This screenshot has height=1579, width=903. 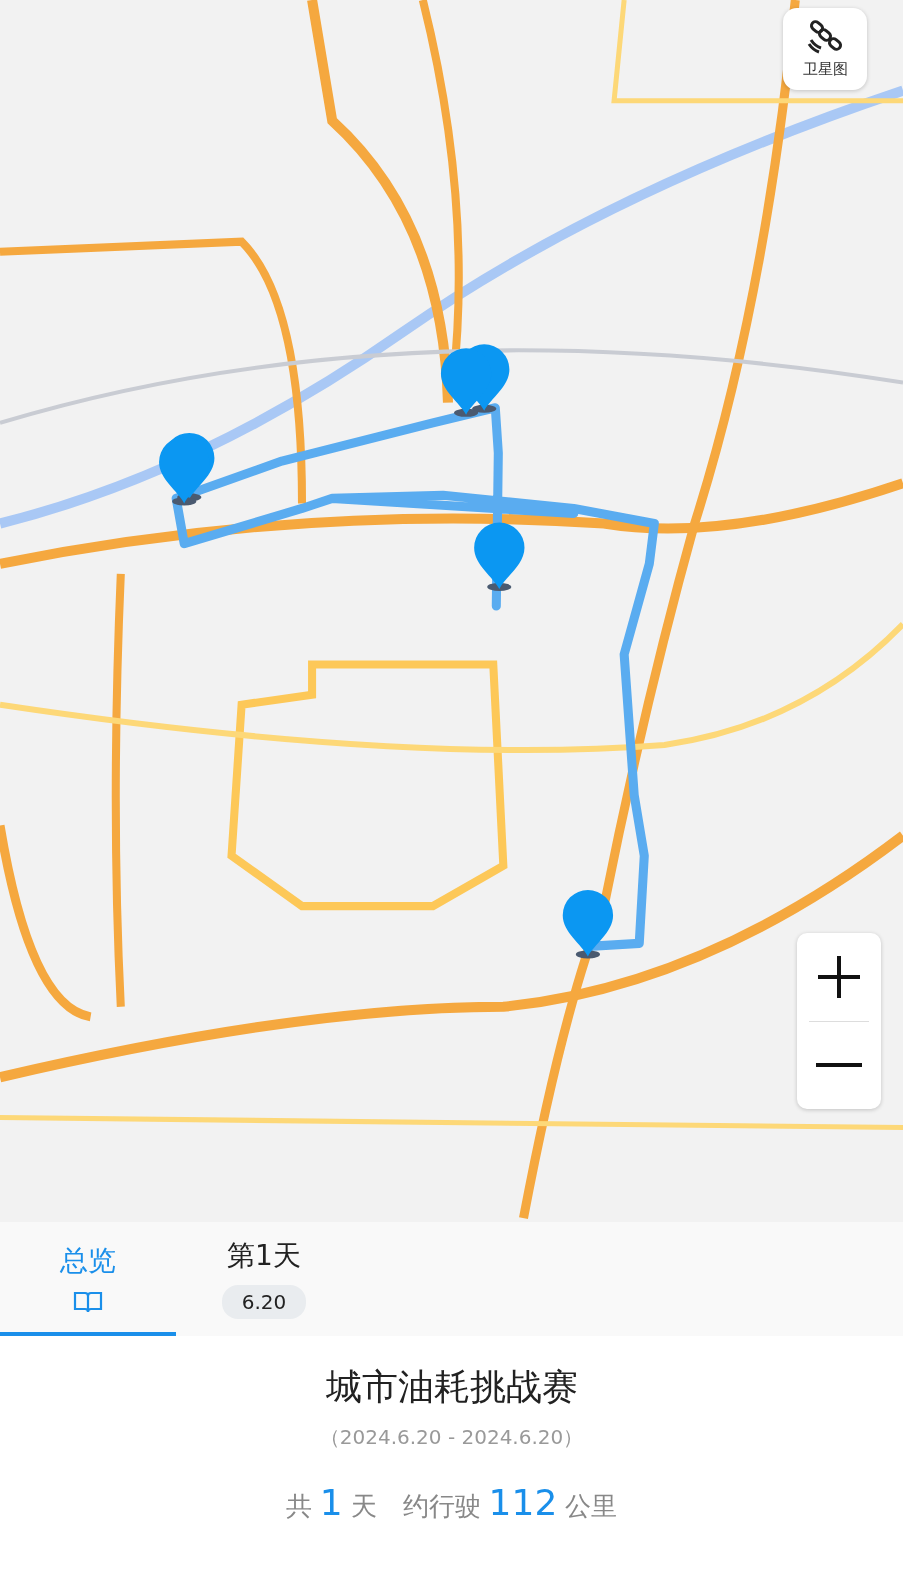 What do you see at coordinates (88, 1302) in the screenshot?
I see `book-icon` at bounding box center [88, 1302].